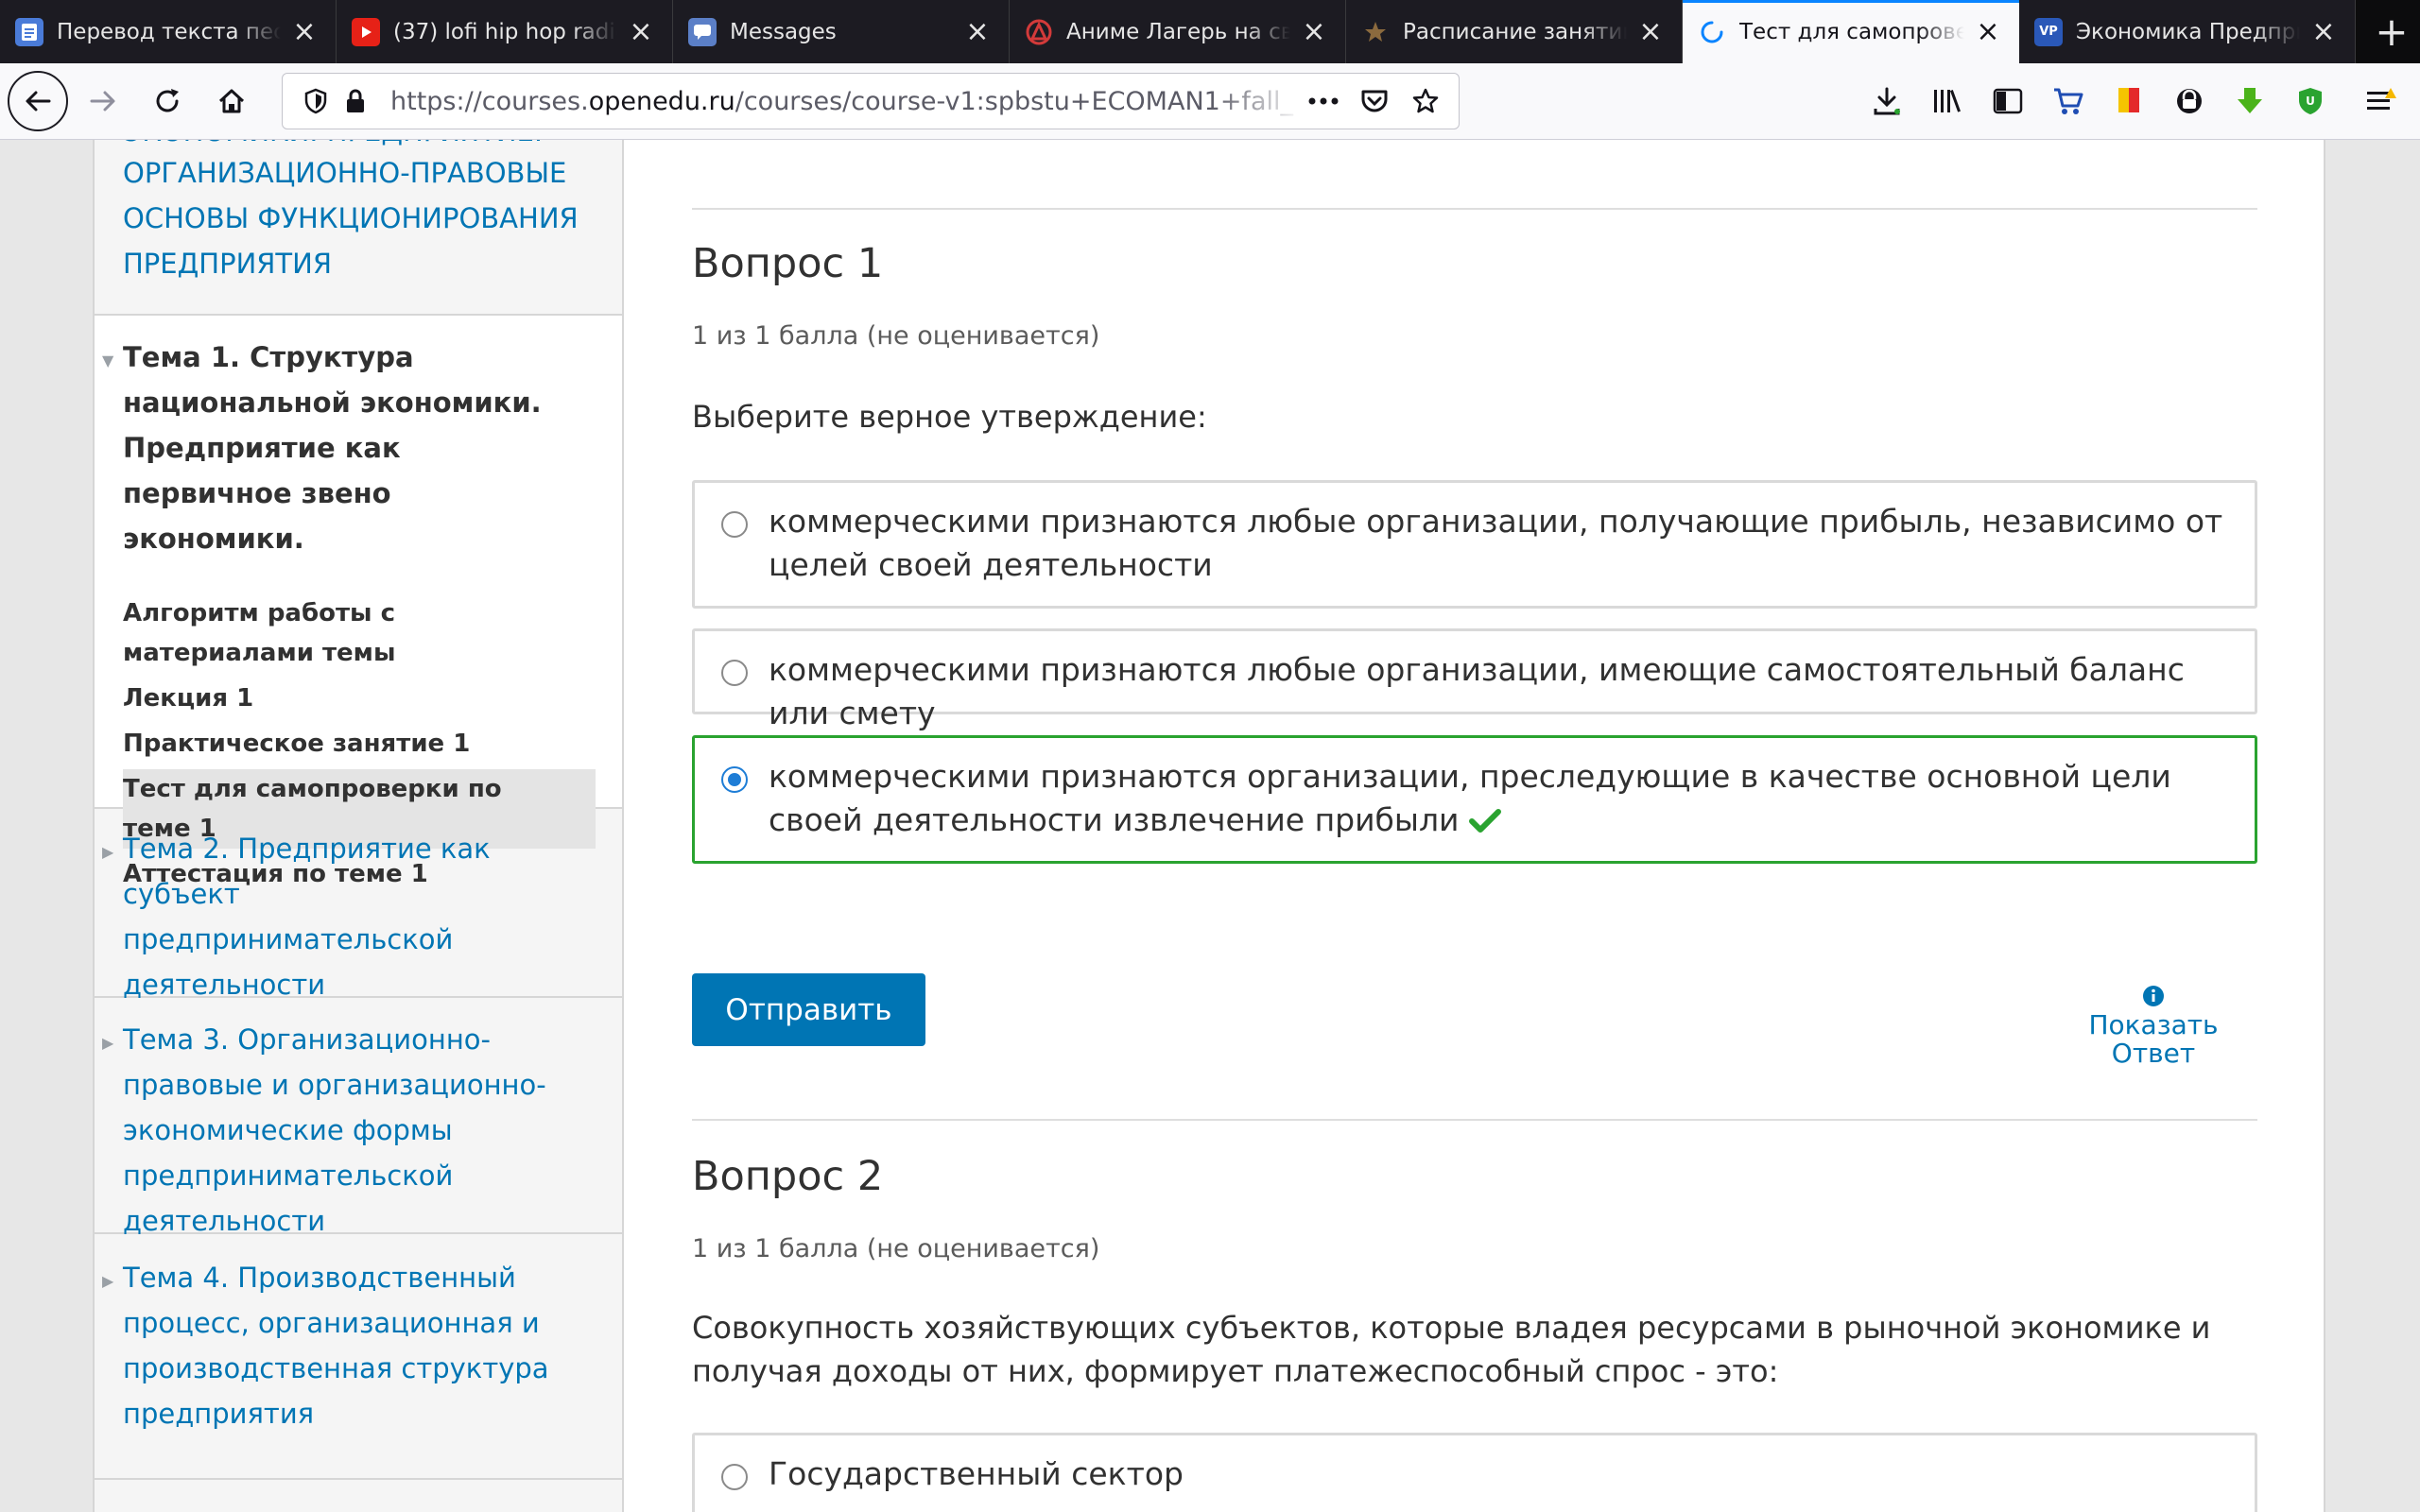 The image size is (2420, 1512). Describe the element at coordinates (896, 336) in the screenshot. I see `question-1-points: 1 из 1 балла (не оценивается)` at that location.